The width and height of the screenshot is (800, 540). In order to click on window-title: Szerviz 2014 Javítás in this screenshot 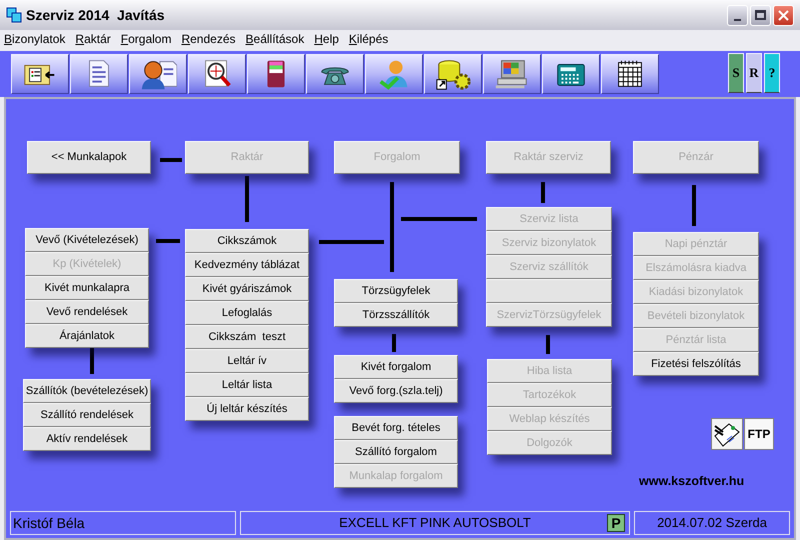, I will do `click(95, 15)`.